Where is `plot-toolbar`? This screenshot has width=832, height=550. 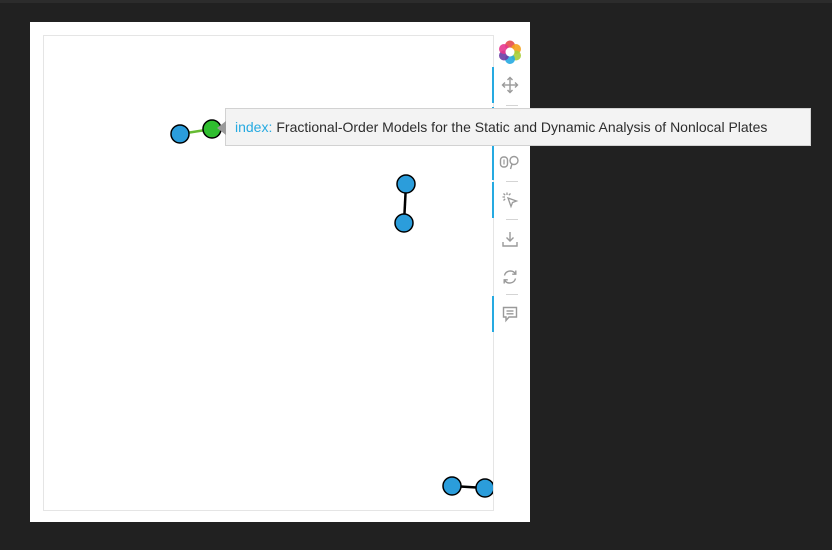
plot-toolbar is located at coordinates (510, 185).